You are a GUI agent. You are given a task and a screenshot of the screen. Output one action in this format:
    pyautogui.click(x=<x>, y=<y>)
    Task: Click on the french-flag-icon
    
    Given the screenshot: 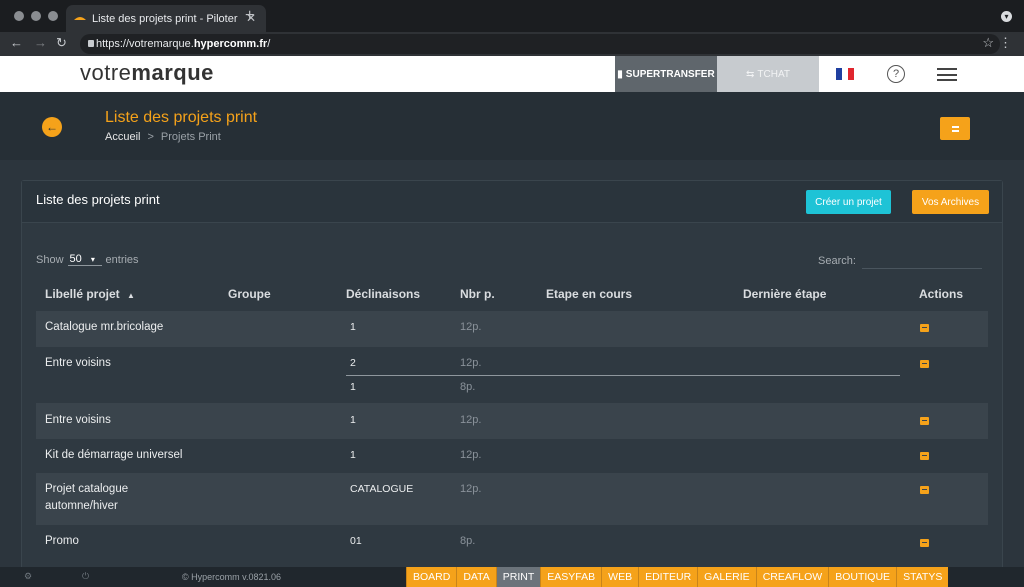 What is the action you would take?
    pyautogui.click(x=845, y=74)
    